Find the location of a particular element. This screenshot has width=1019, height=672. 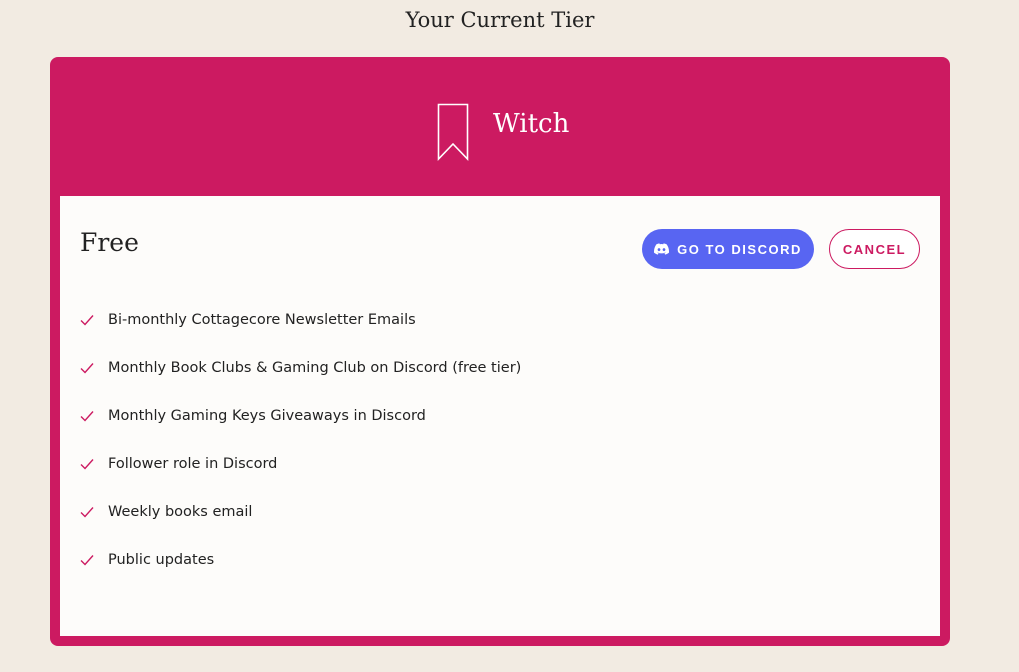

feature-text: Public updates is located at coordinates (161, 560).